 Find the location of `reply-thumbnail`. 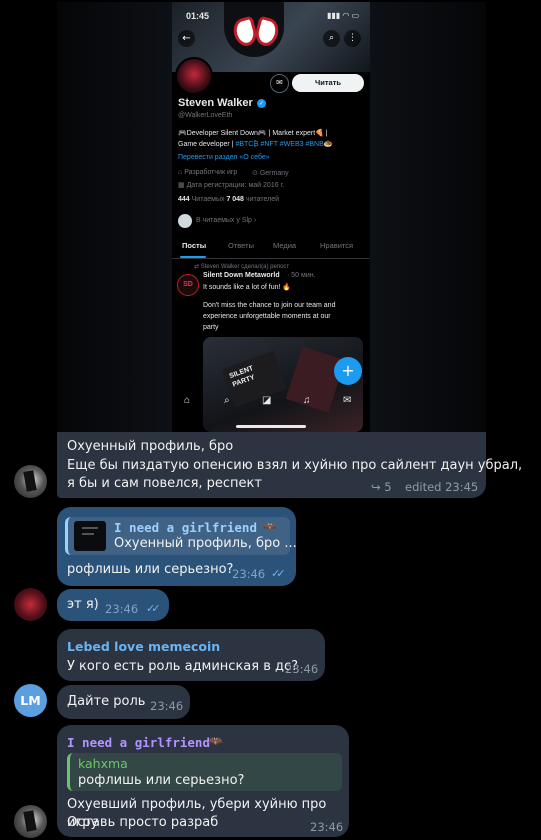

reply-thumbnail is located at coordinates (90, 536).